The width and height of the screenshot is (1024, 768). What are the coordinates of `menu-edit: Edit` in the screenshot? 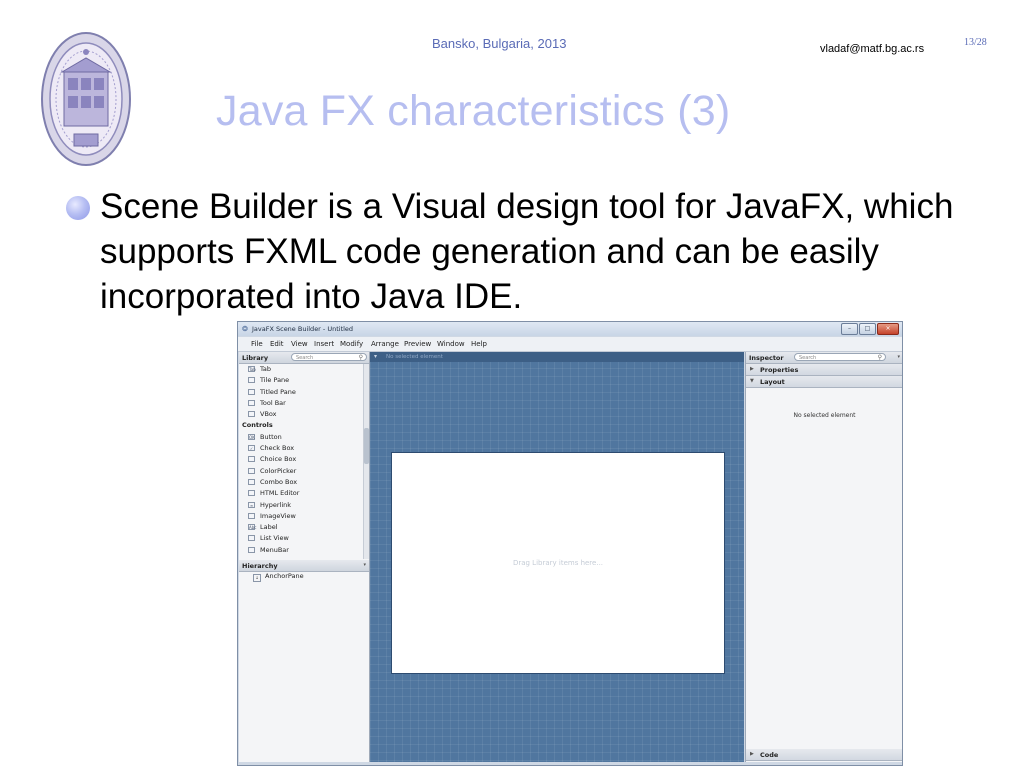 It's located at (277, 344).